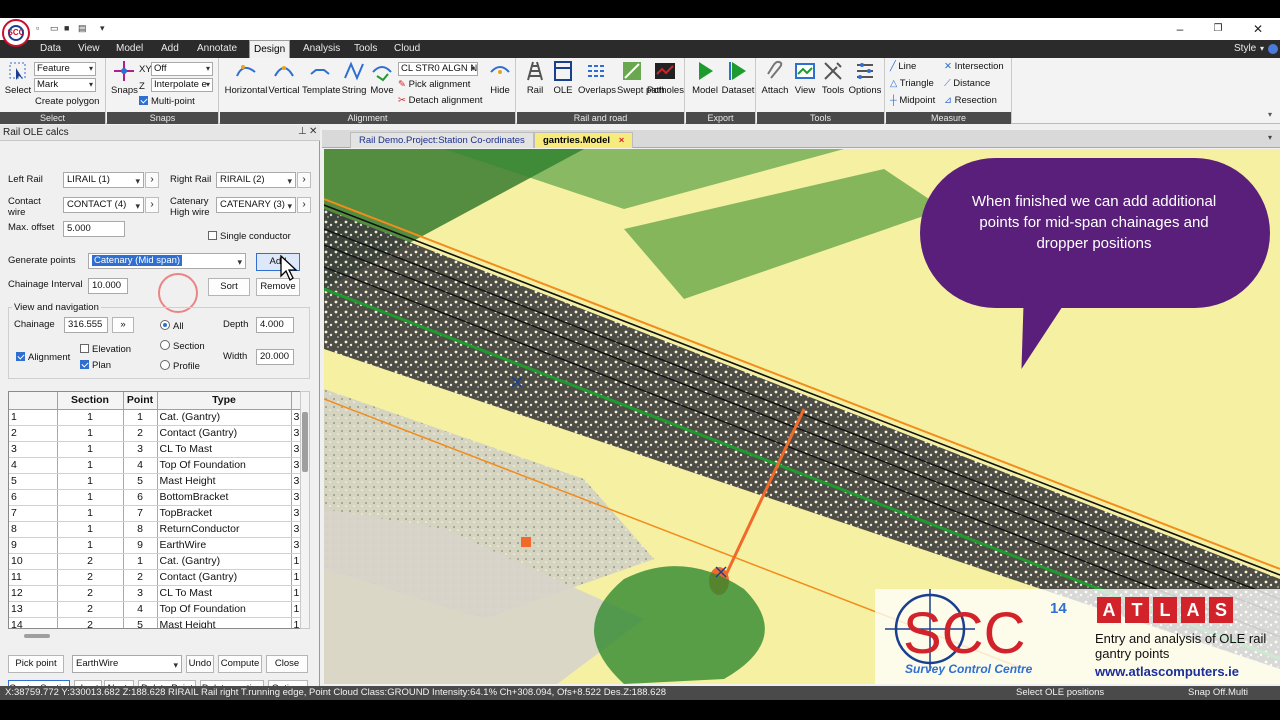 The height and width of the screenshot is (720, 1280). Describe the element at coordinates (833, 78) in the screenshot. I see `tools-button: Tools` at that location.